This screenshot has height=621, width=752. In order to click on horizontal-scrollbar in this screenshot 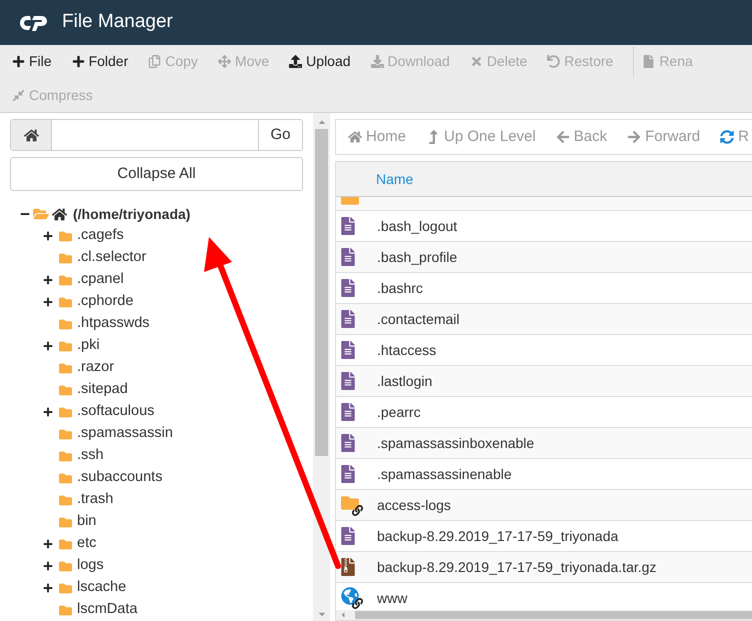, I will do `click(544, 615)`.